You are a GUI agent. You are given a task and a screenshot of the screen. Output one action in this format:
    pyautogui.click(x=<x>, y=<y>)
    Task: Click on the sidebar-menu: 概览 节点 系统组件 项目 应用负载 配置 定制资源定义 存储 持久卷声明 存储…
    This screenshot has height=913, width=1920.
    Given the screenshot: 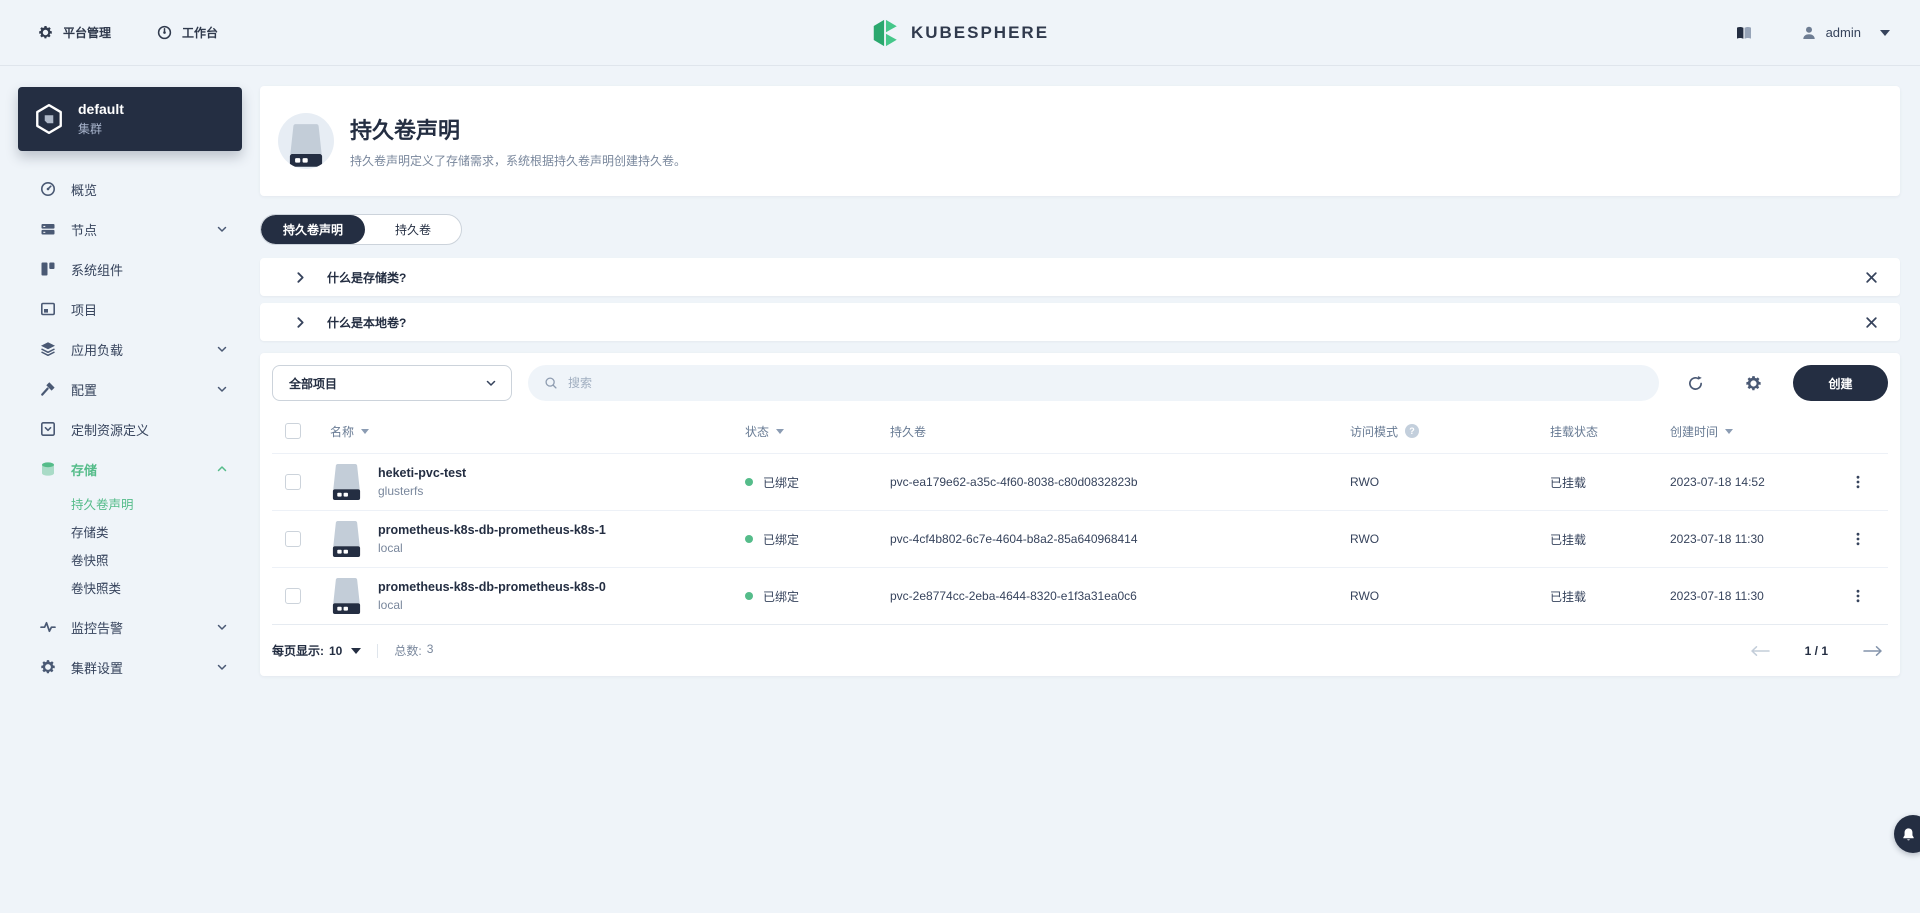 What is the action you would take?
    pyautogui.click(x=130, y=428)
    